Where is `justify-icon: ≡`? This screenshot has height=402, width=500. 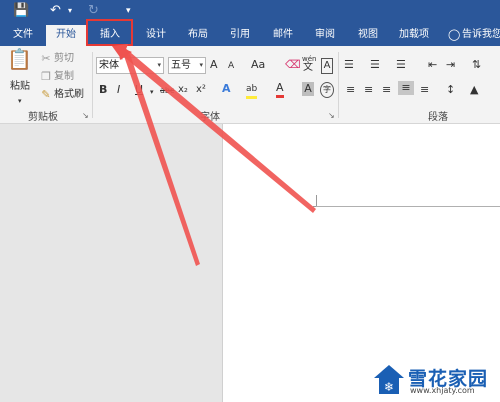 justify-icon: ≡ is located at coordinates (406, 88).